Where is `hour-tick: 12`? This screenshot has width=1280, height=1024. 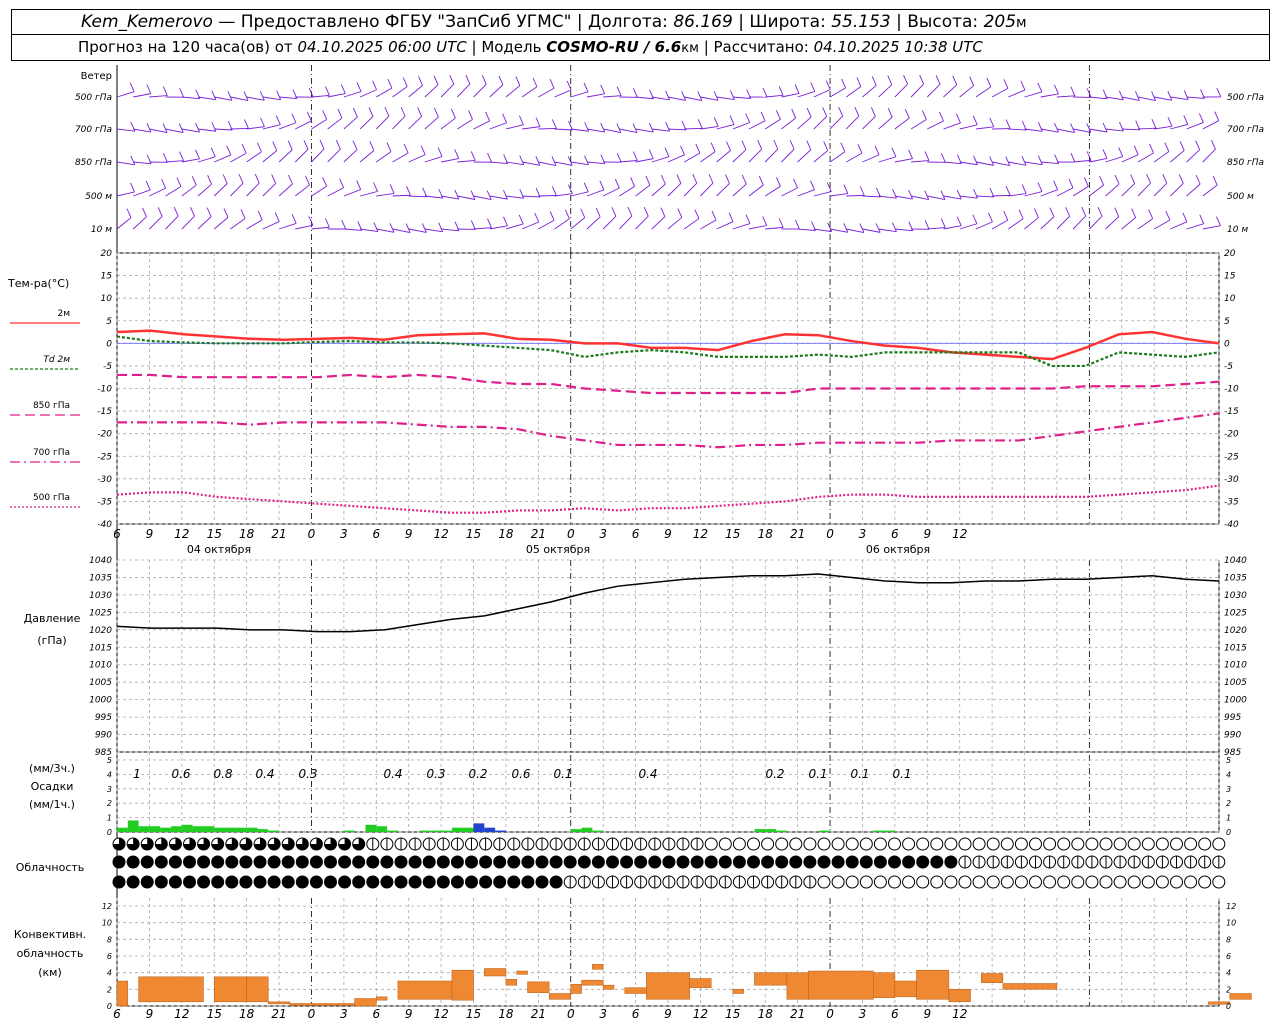 hour-tick: 12 is located at coordinates (959, 534).